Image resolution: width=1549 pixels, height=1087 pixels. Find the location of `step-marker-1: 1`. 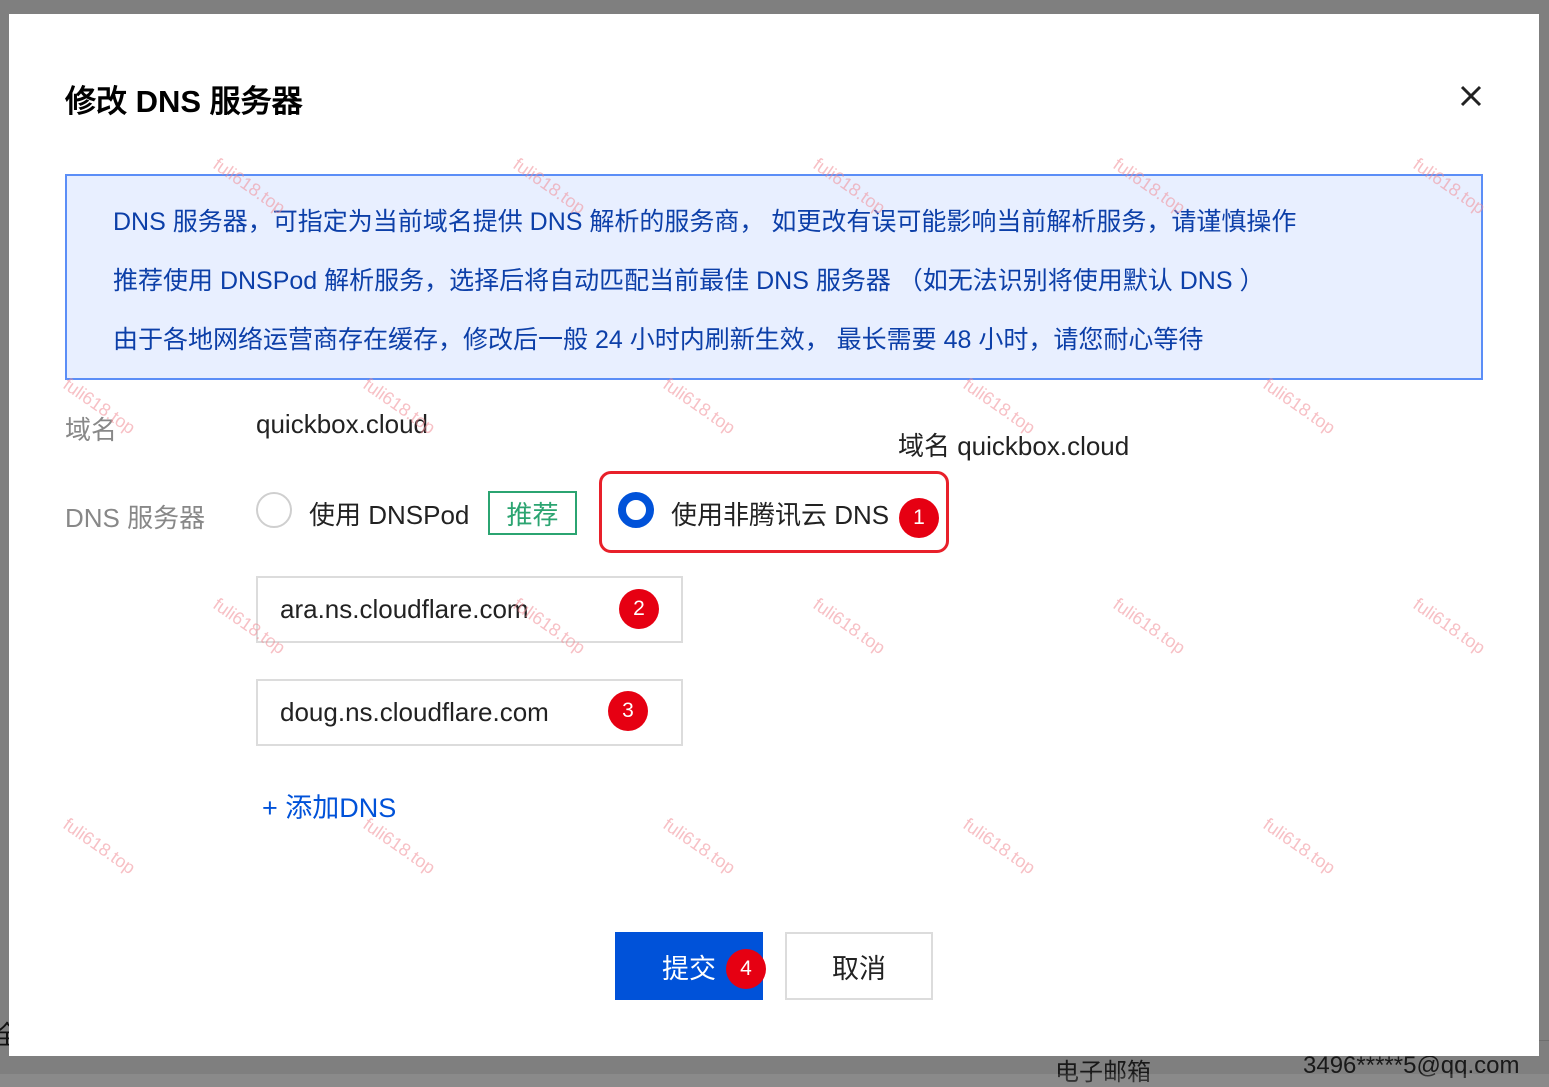

step-marker-1: 1 is located at coordinates (919, 518).